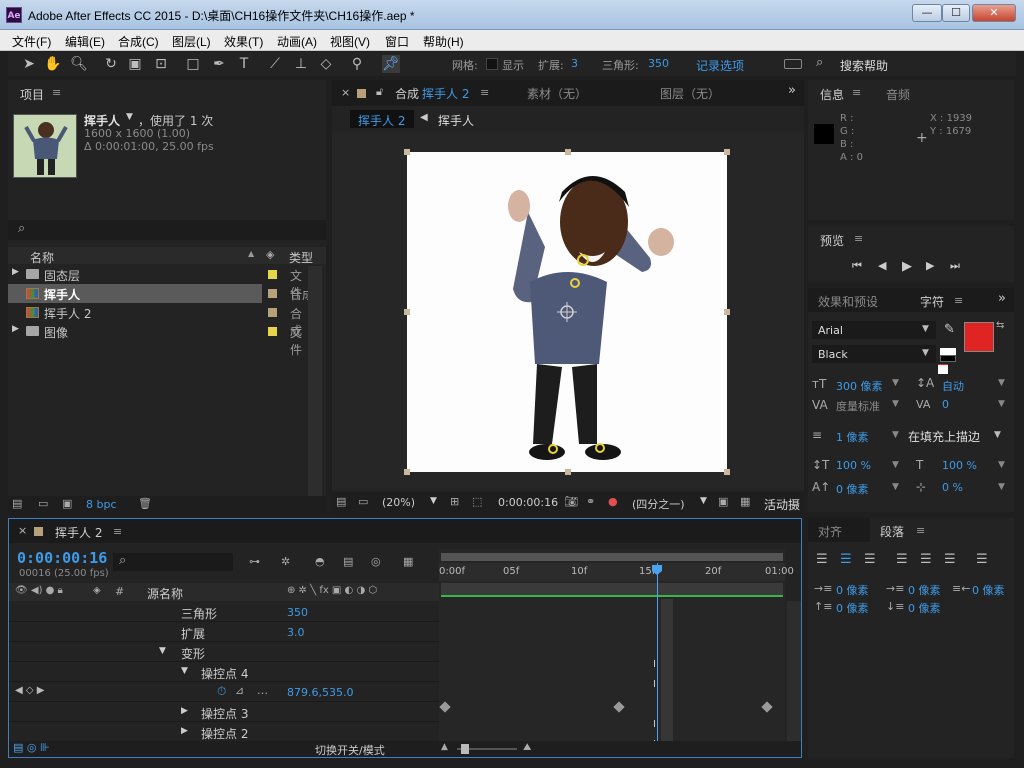 The width and height of the screenshot is (1024, 768). I want to click on mesh-show-checkbox, so click(492, 64).